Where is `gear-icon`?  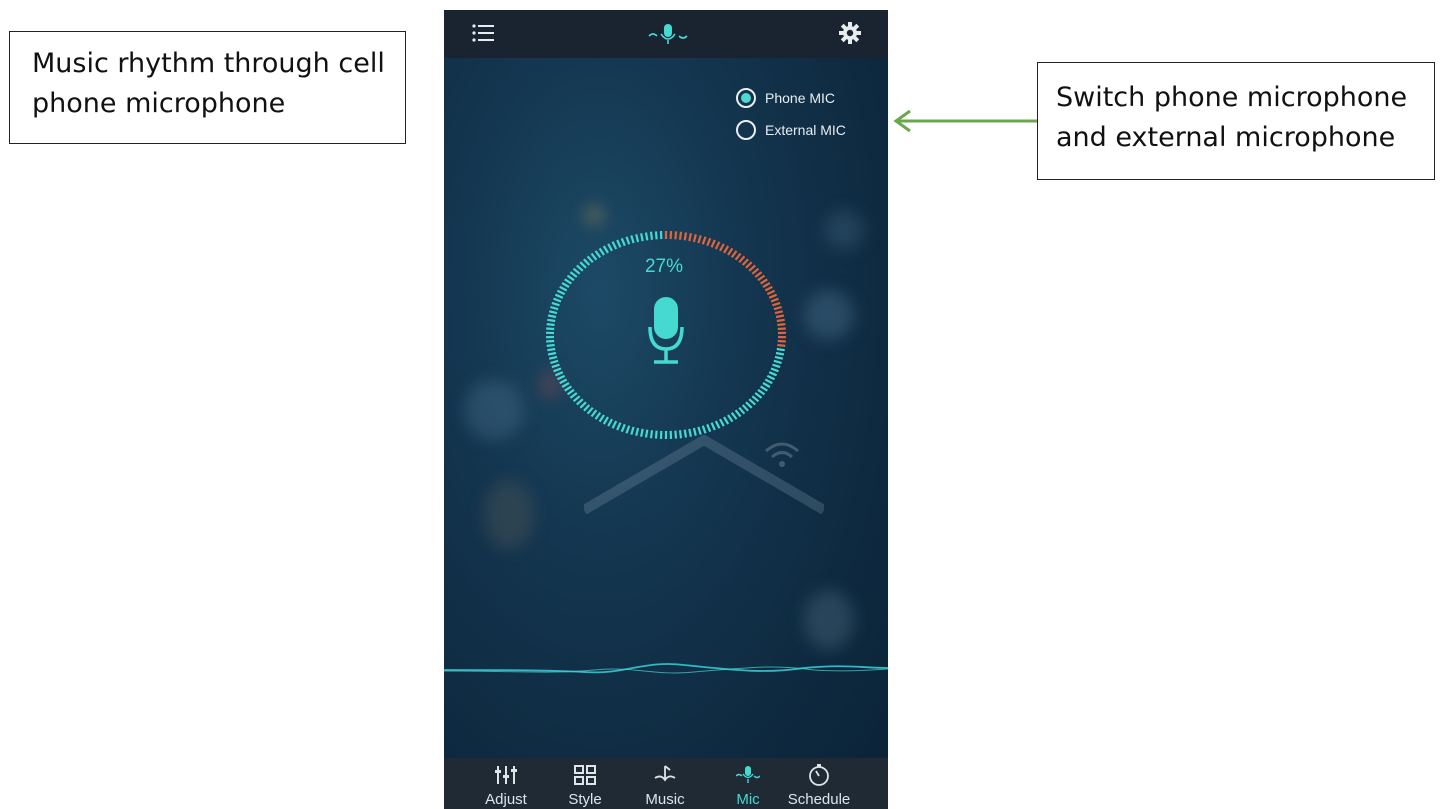
gear-icon is located at coordinates (850, 33).